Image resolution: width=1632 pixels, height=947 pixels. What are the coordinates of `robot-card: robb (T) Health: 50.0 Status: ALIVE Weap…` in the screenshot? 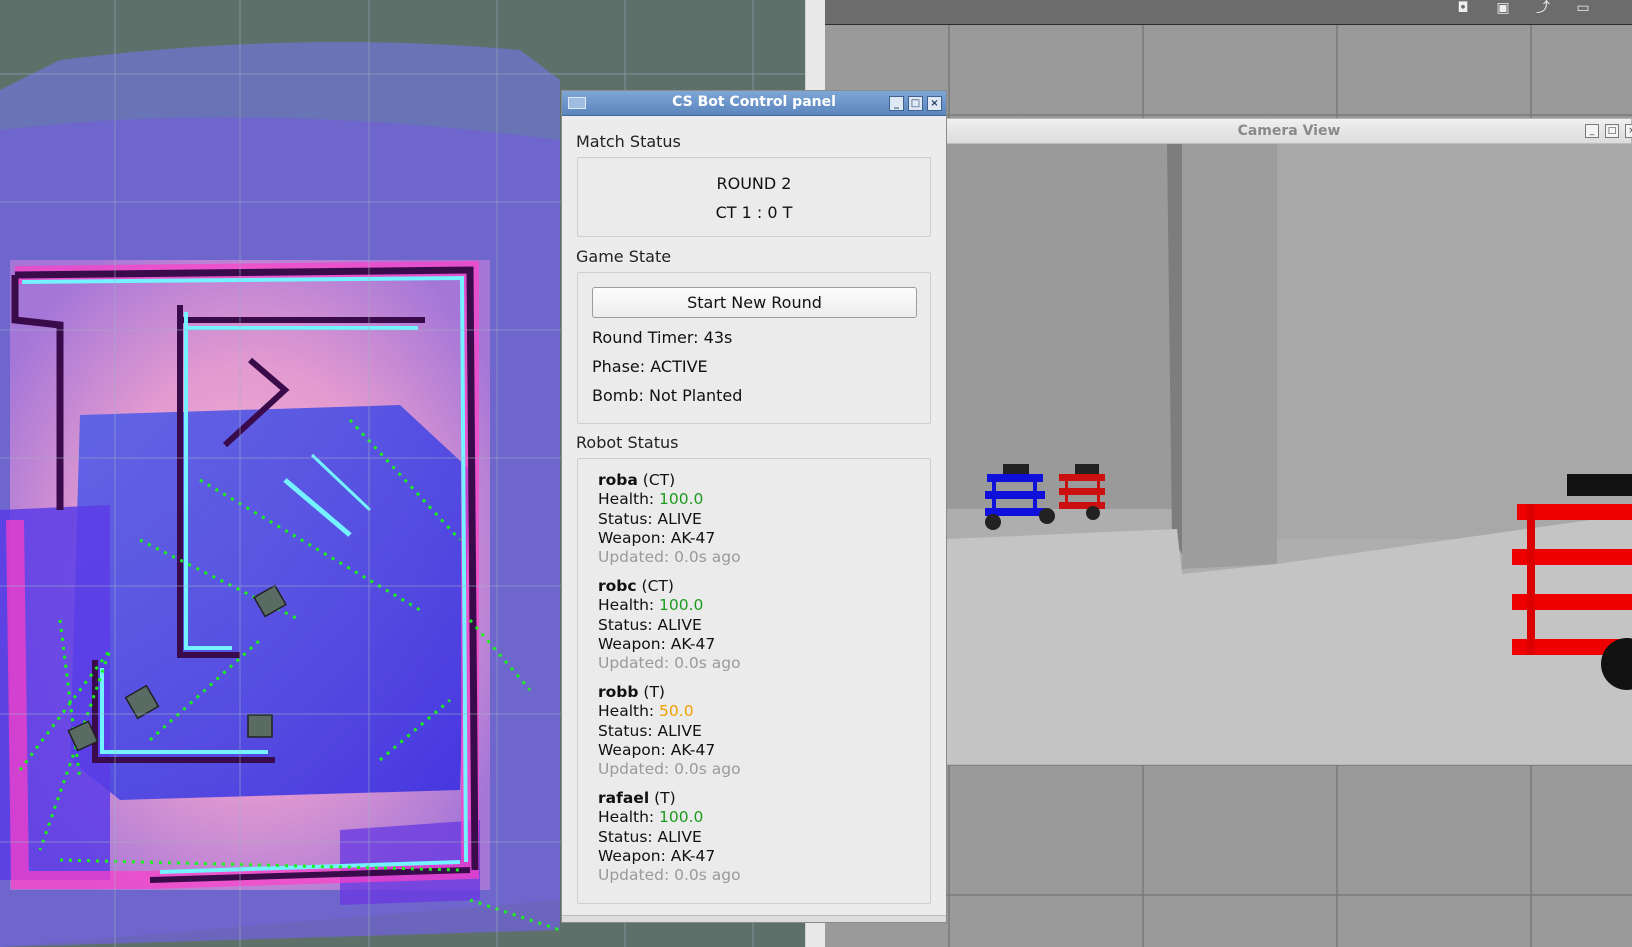 It's located at (669, 731).